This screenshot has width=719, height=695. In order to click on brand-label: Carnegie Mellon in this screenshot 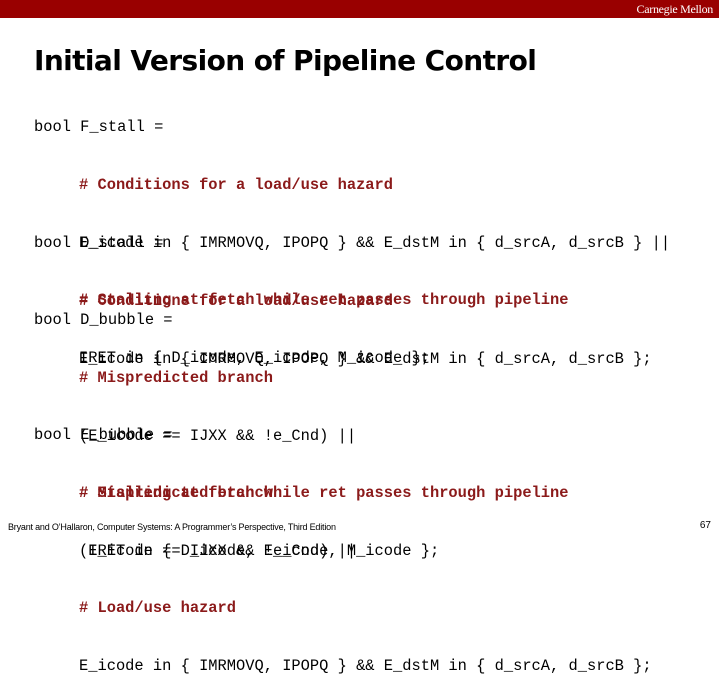, I will do `click(675, 9)`.